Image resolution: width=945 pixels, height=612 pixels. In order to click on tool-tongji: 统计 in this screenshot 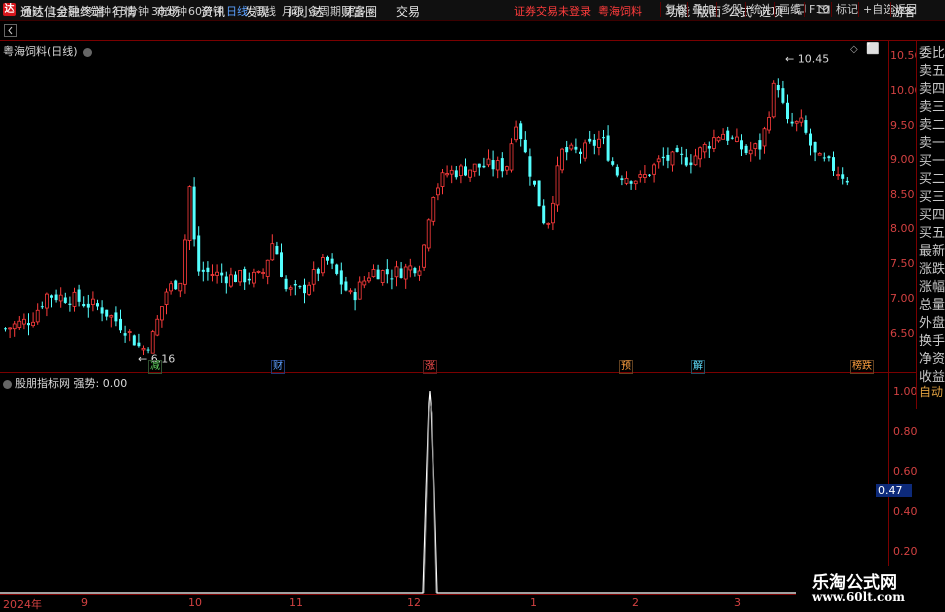, I will do `click(758, 9)`.